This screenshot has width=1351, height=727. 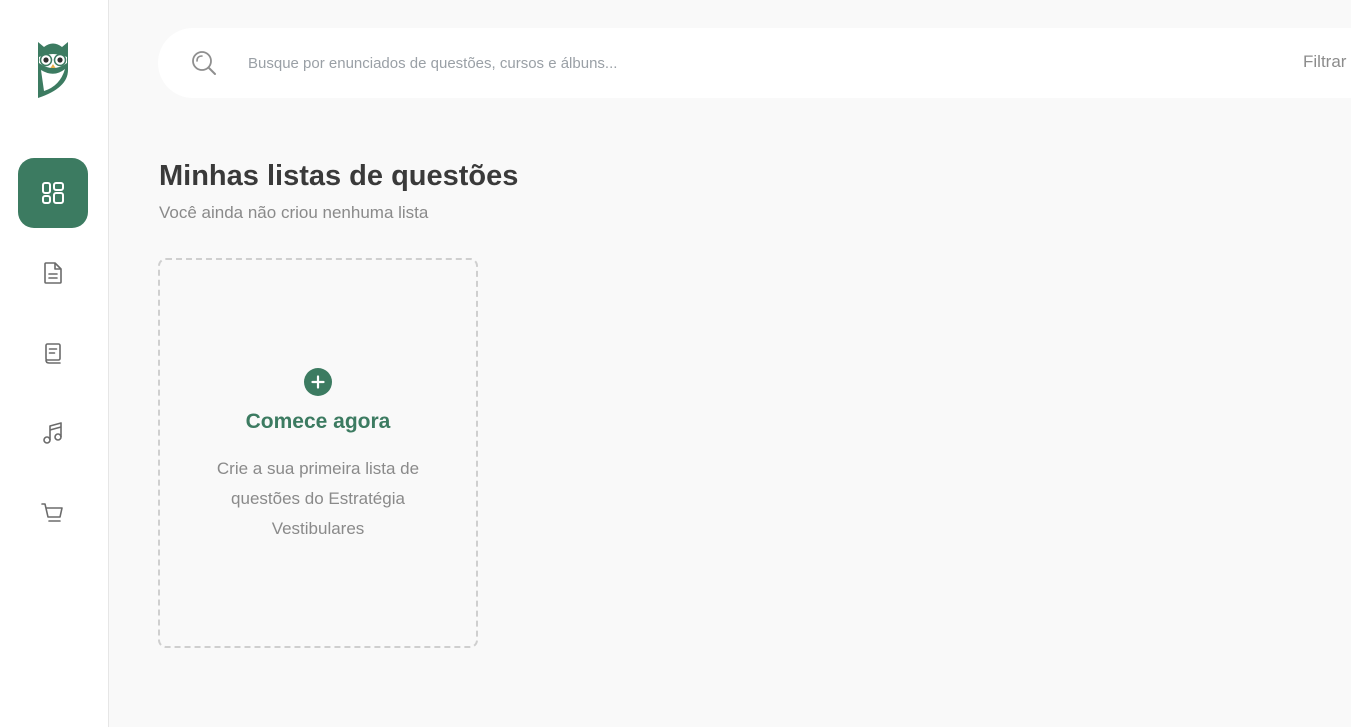 I want to click on book-icon, so click(x=53, y=353).